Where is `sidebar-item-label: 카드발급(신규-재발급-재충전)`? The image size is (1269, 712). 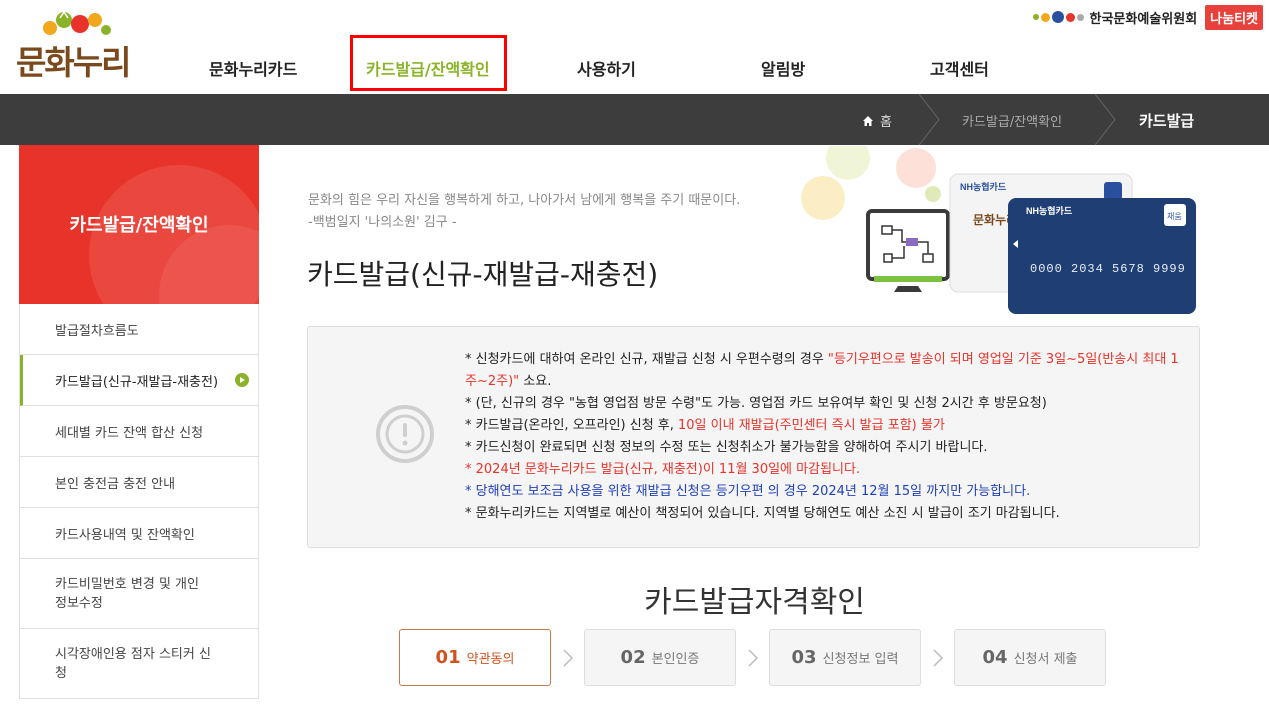
sidebar-item-label: 카드발급(신규-재발급-재충전) is located at coordinates (137, 382).